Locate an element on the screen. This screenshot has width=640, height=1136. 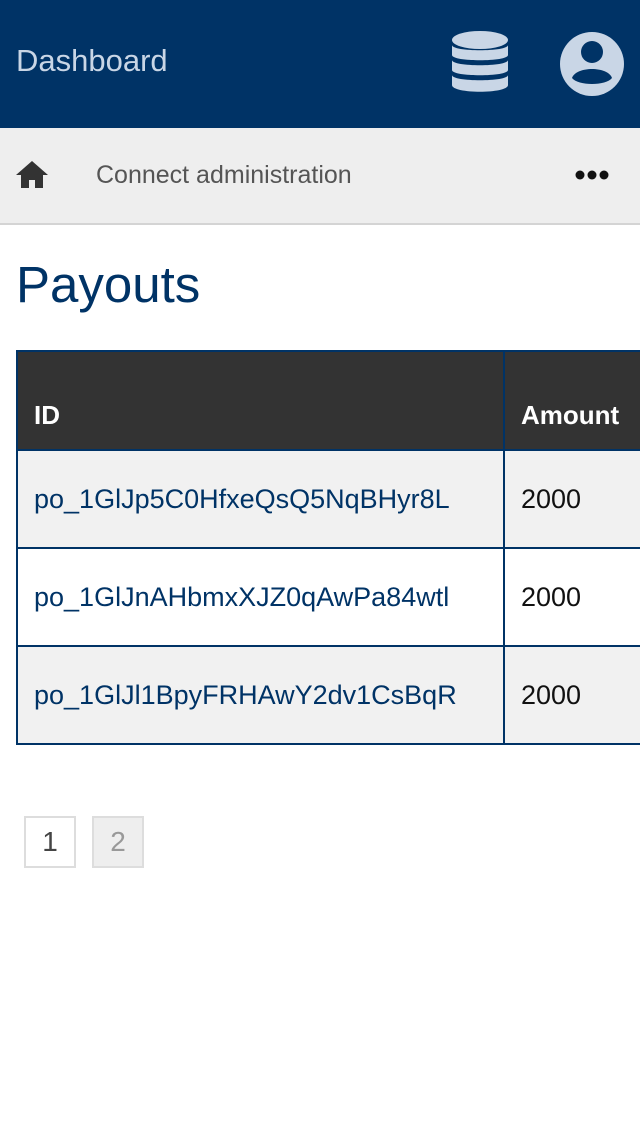
table-cell-id: po_1GlJnAHbmxXJZ0qAwPa84wtl is located at coordinates (260, 597).